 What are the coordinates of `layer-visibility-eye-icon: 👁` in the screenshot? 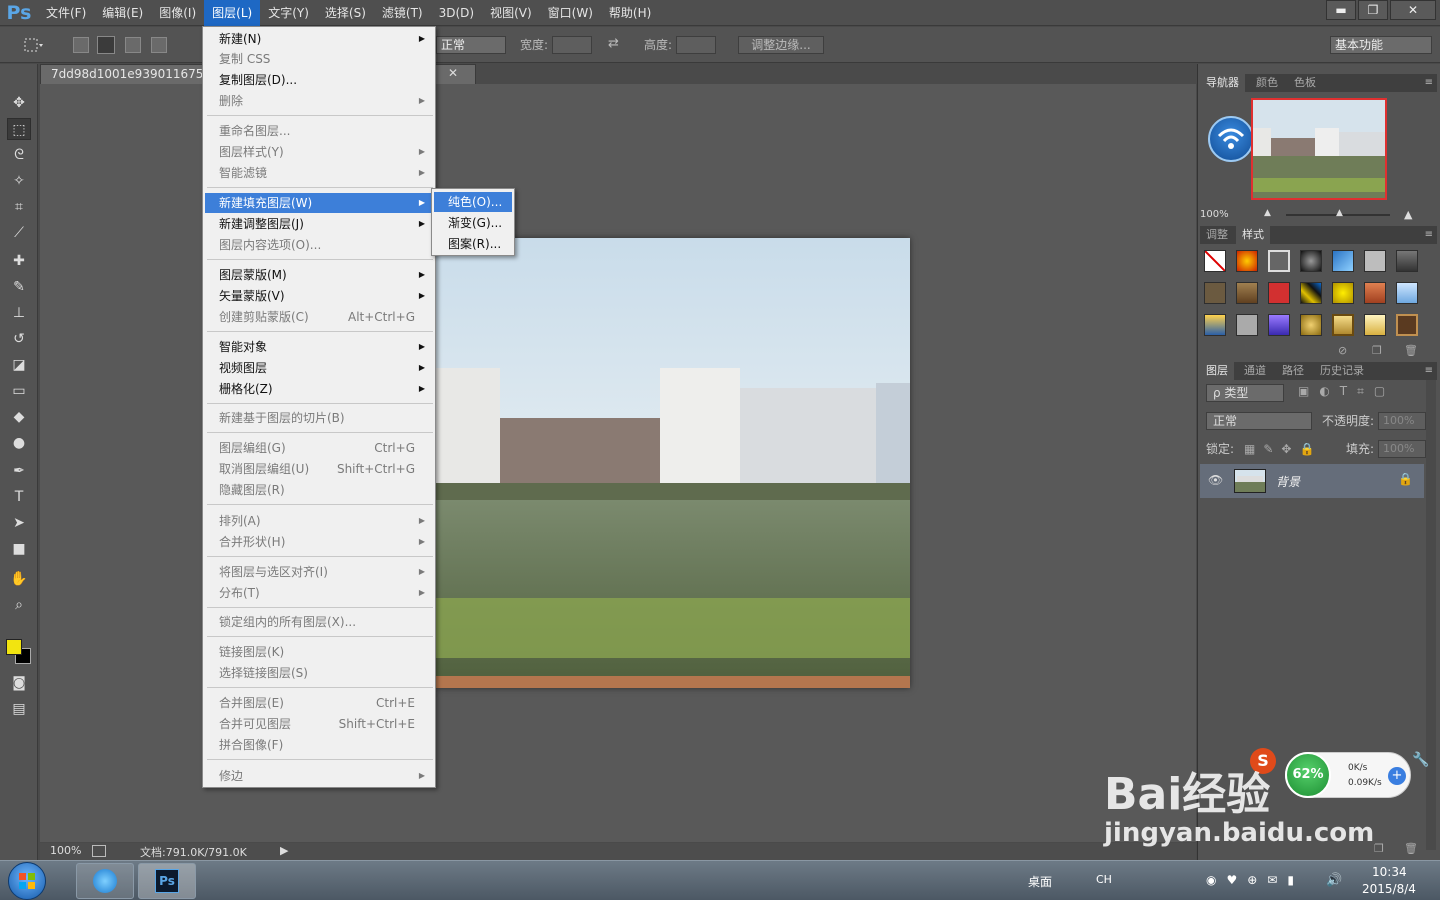 It's located at (1215, 480).